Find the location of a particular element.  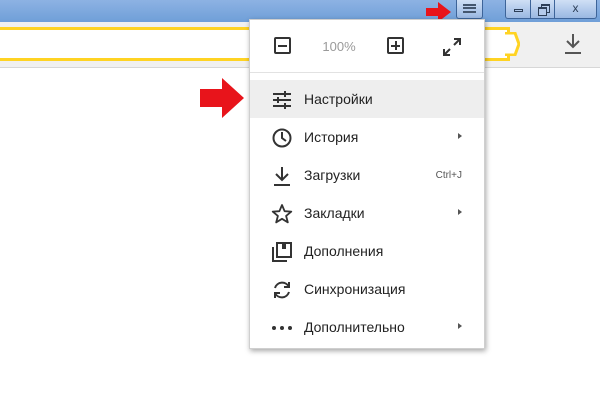

menu-item-downloads: Загрузки Ctrl+J is located at coordinates (367, 175).